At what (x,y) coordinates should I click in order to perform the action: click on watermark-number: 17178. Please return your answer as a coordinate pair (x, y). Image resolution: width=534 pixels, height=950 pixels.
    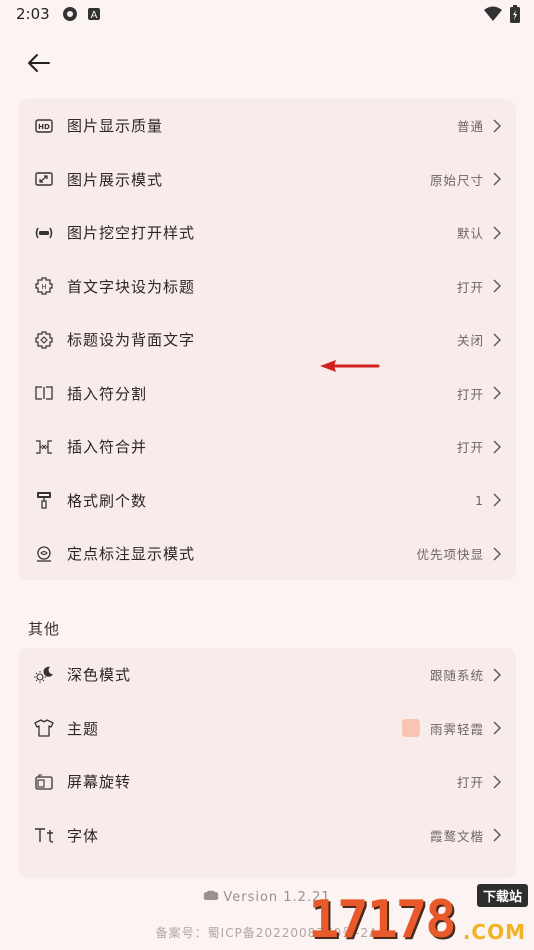
    Looking at the image, I should click on (382, 920).